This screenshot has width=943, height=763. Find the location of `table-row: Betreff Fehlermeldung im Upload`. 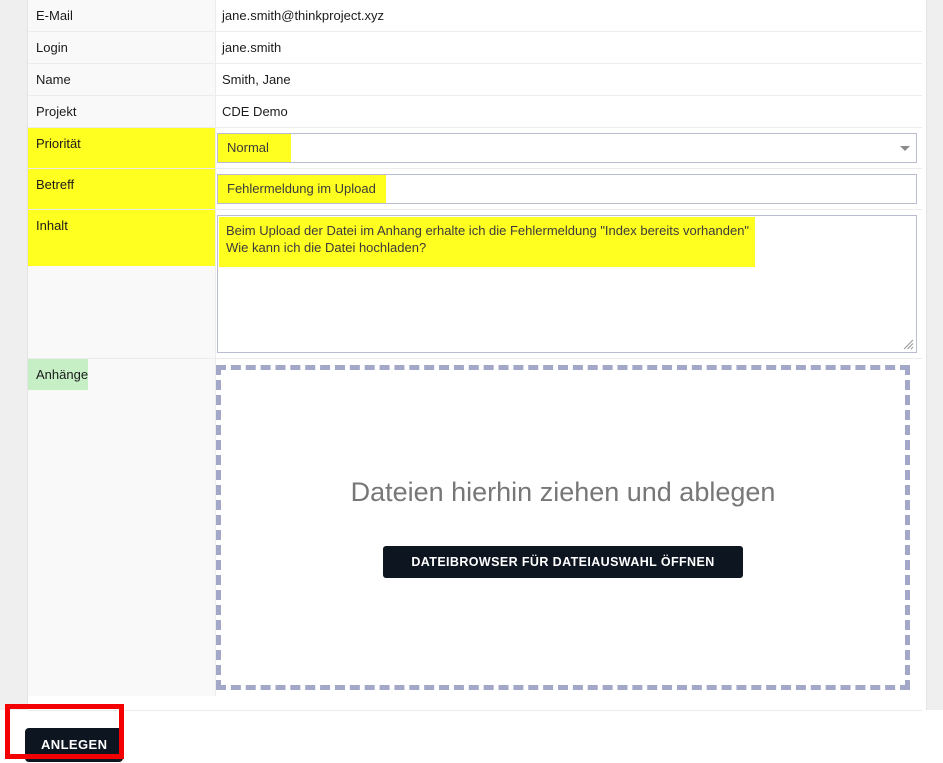

table-row: Betreff Fehlermeldung im Upload is located at coordinates (475, 189).